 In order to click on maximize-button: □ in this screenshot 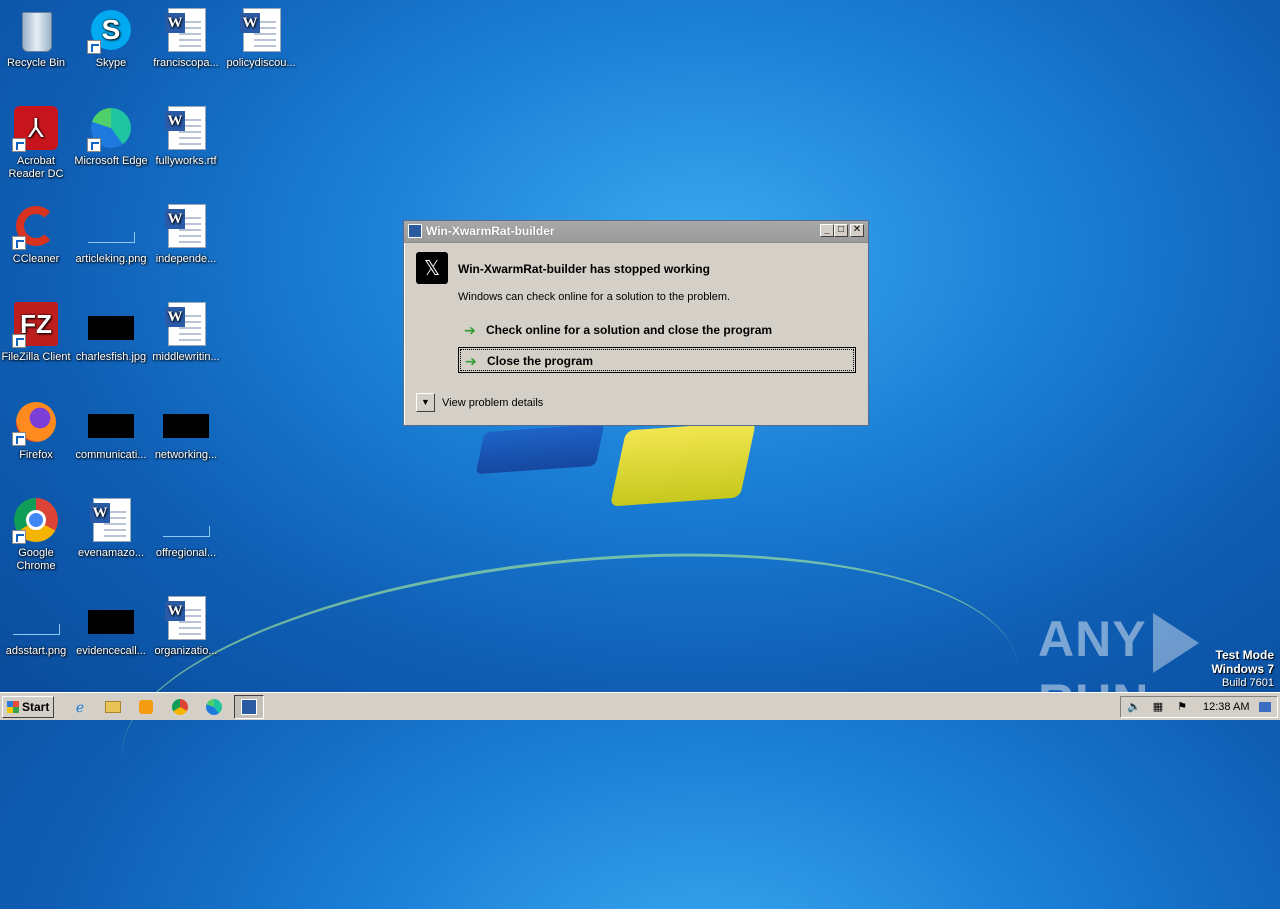, I will do `click(841, 230)`.